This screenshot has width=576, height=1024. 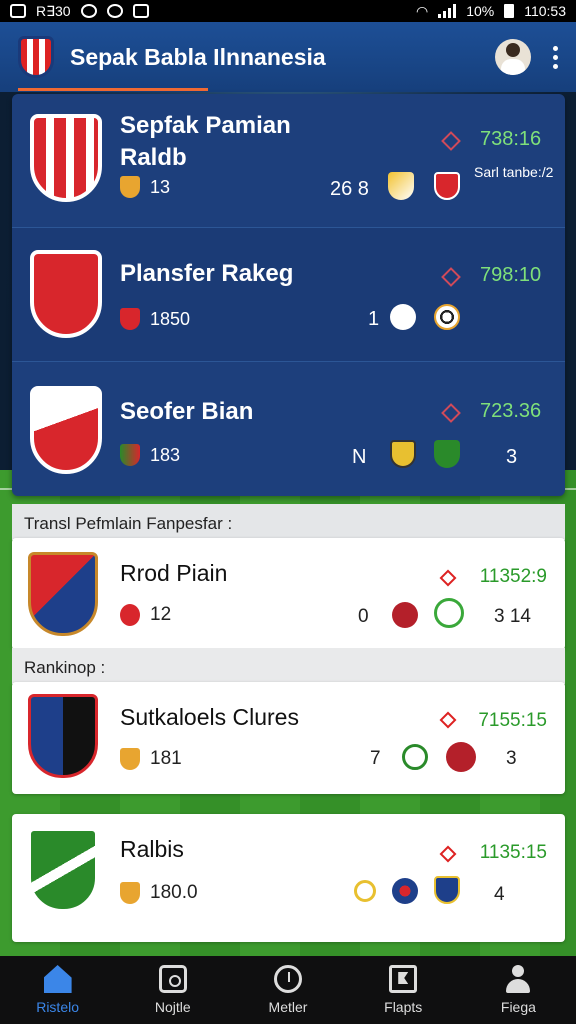 What do you see at coordinates (403, 317) in the screenshot?
I see `ball-icon` at bounding box center [403, 317].